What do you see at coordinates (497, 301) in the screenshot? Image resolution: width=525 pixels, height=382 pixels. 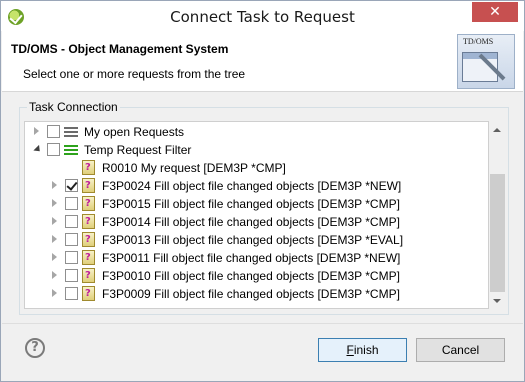 I see `scroll-down-arrow-icon` at bounding box center [497, 301].